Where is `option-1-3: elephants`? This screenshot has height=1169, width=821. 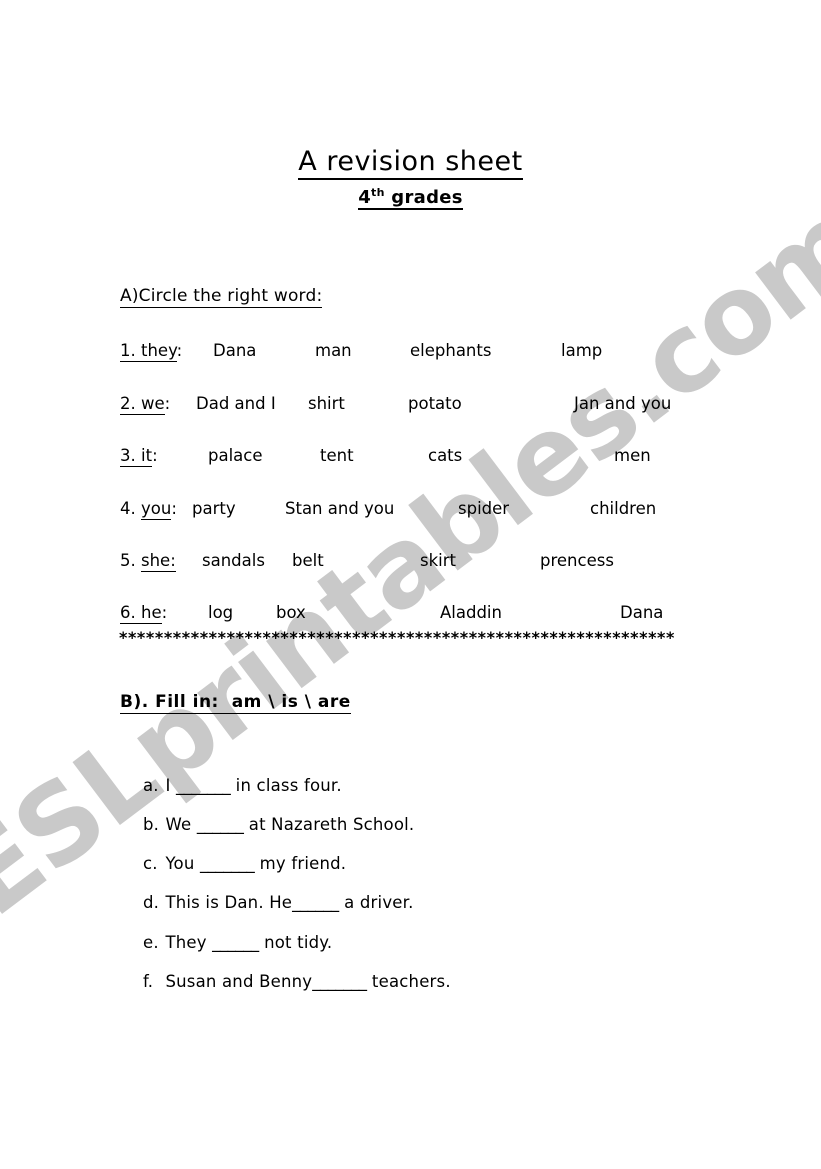
option-1-3: elephants is located at coordinates (450, 350).